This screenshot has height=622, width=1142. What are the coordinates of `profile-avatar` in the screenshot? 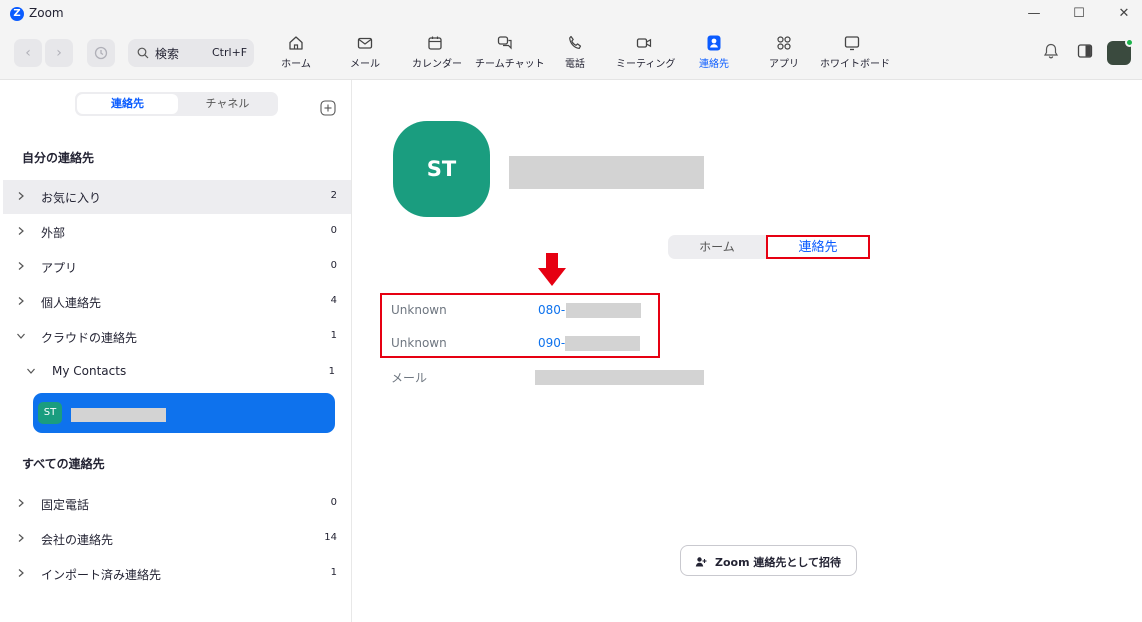 It's located at (1120, 51).